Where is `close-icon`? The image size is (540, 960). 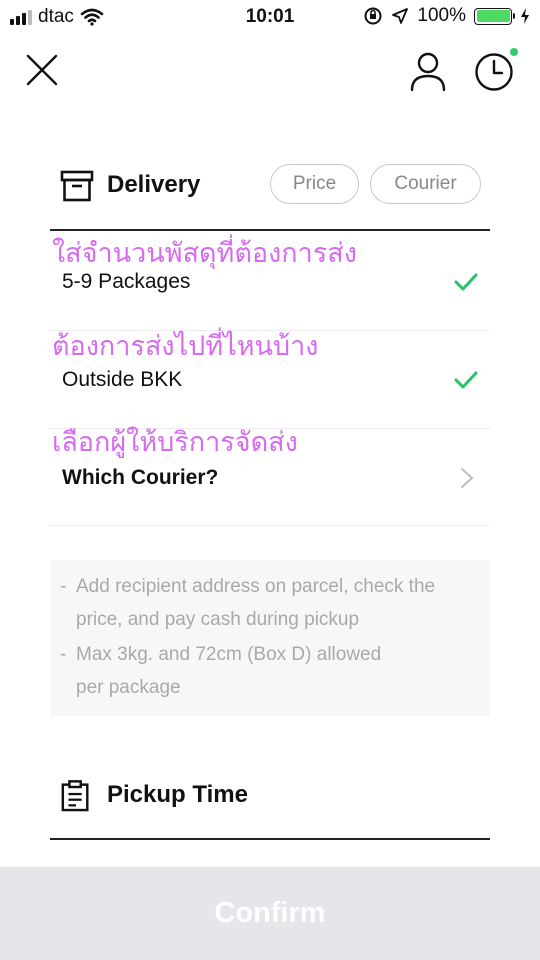 close-icon is located at coordinates (42, 70).